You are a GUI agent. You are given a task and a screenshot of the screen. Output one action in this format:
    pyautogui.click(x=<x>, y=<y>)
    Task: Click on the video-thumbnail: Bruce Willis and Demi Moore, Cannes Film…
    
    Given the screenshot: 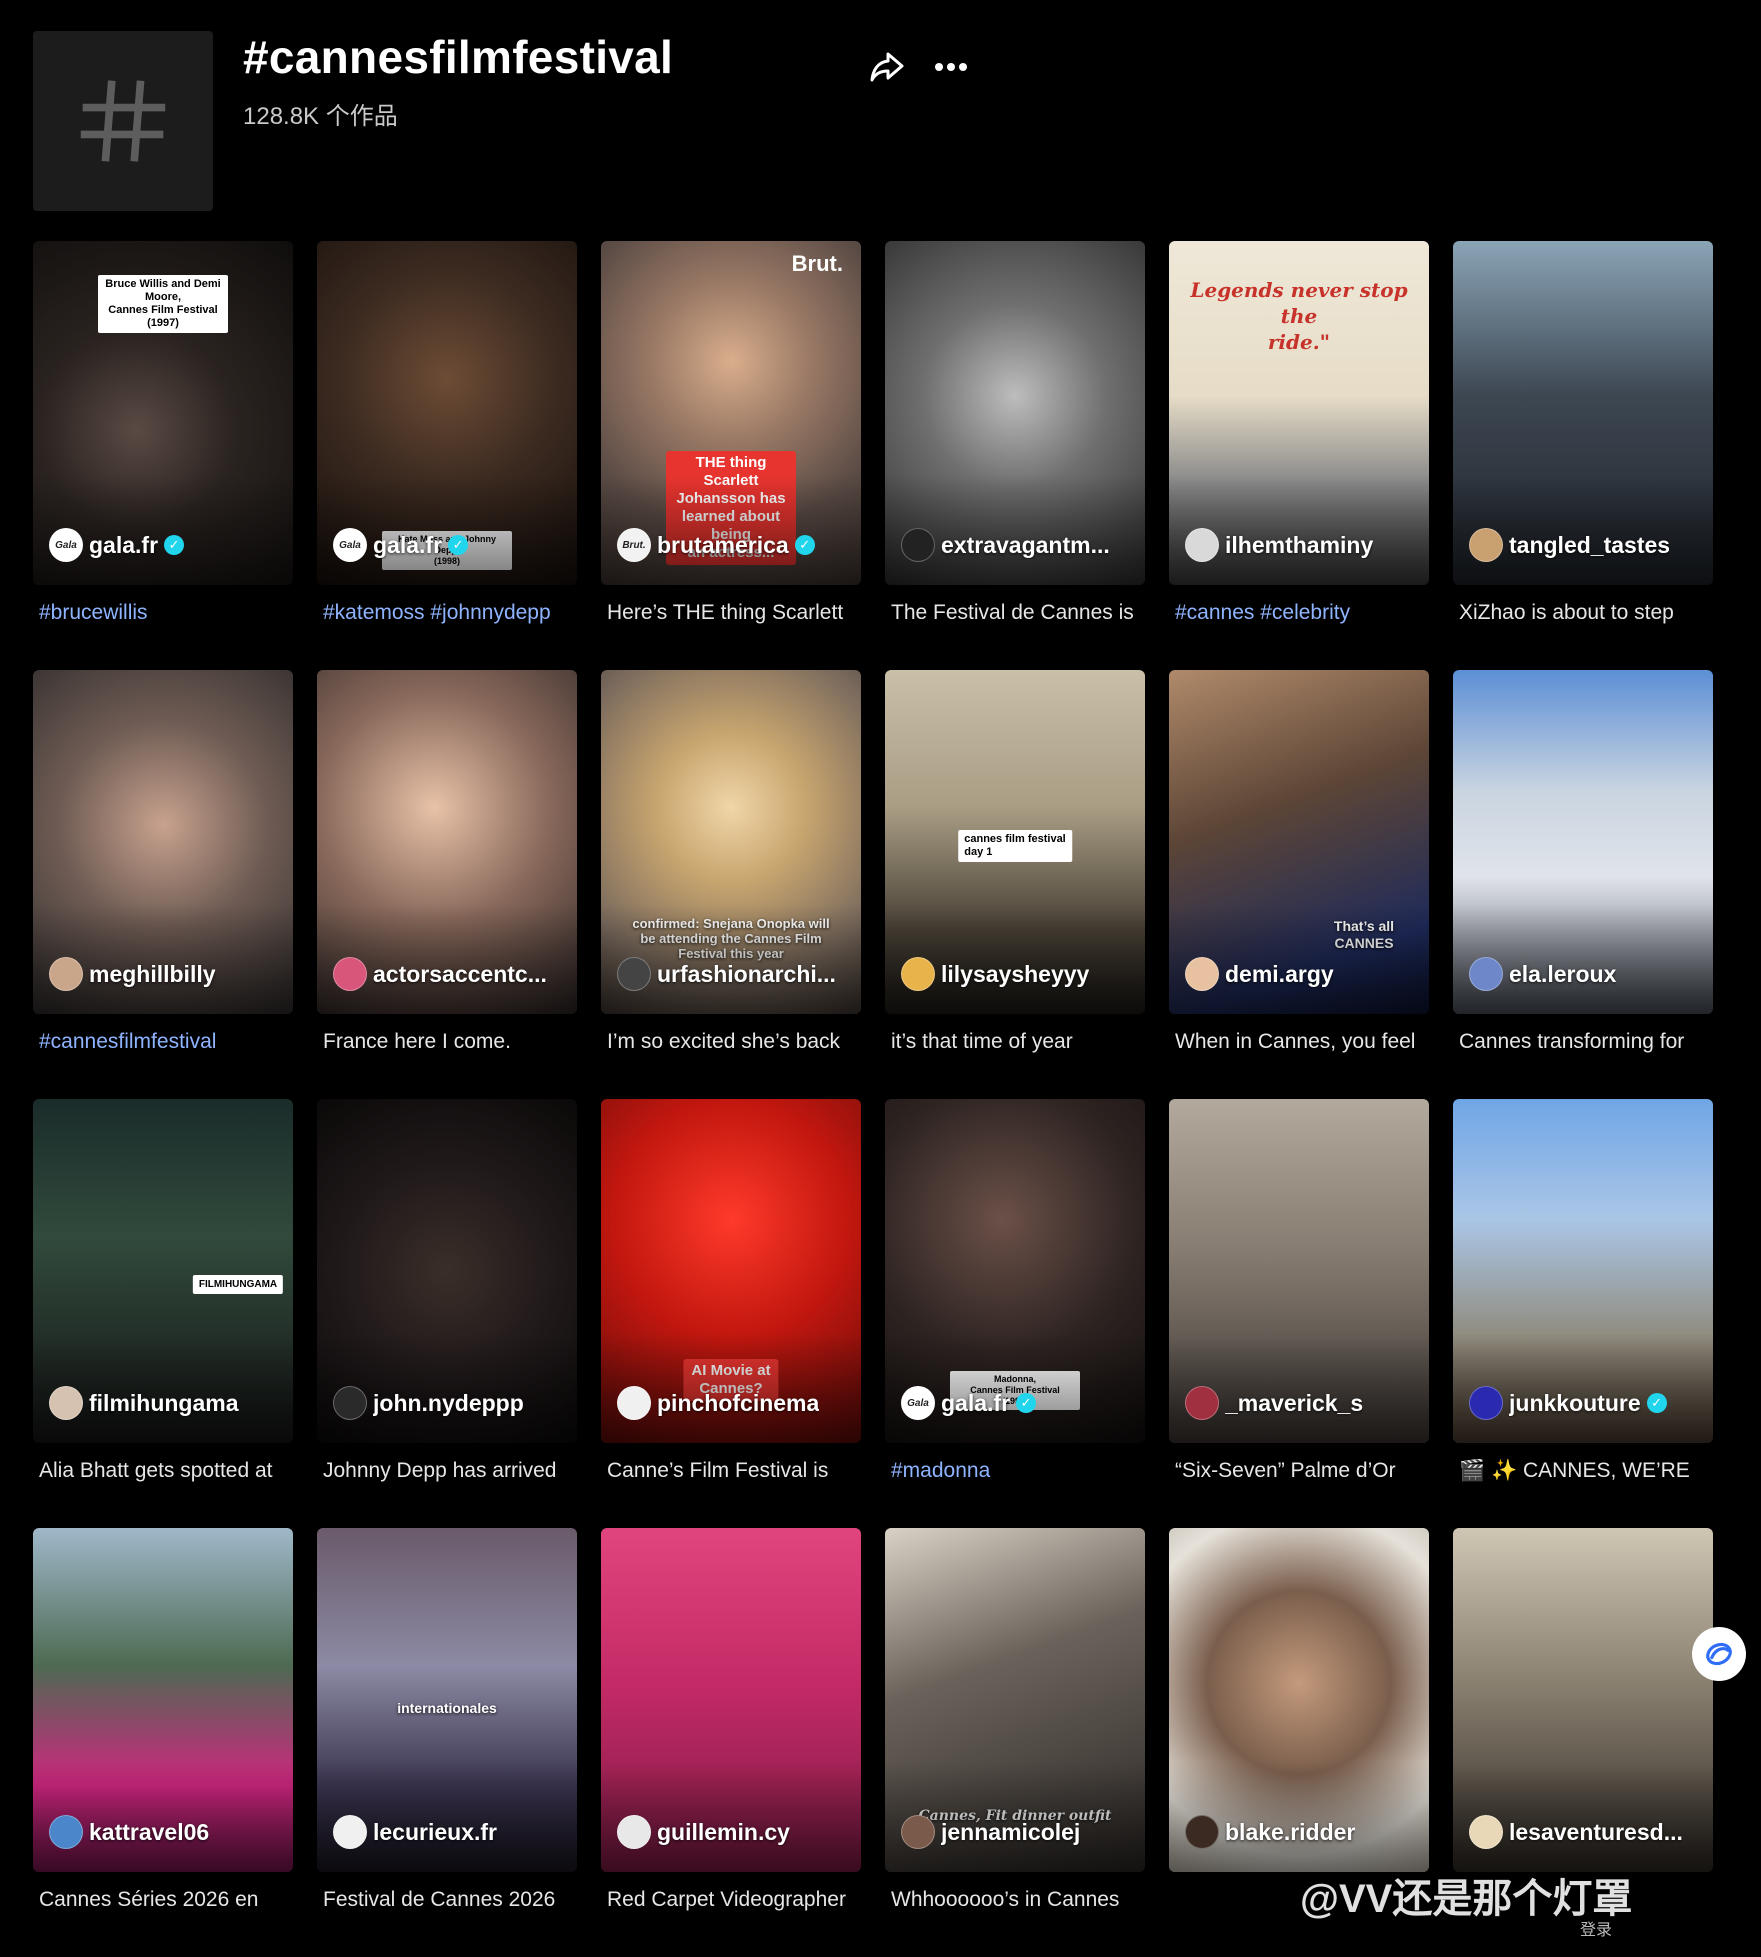 What is the action you would take?
    pyautogui.click(x=163, y=413)
    